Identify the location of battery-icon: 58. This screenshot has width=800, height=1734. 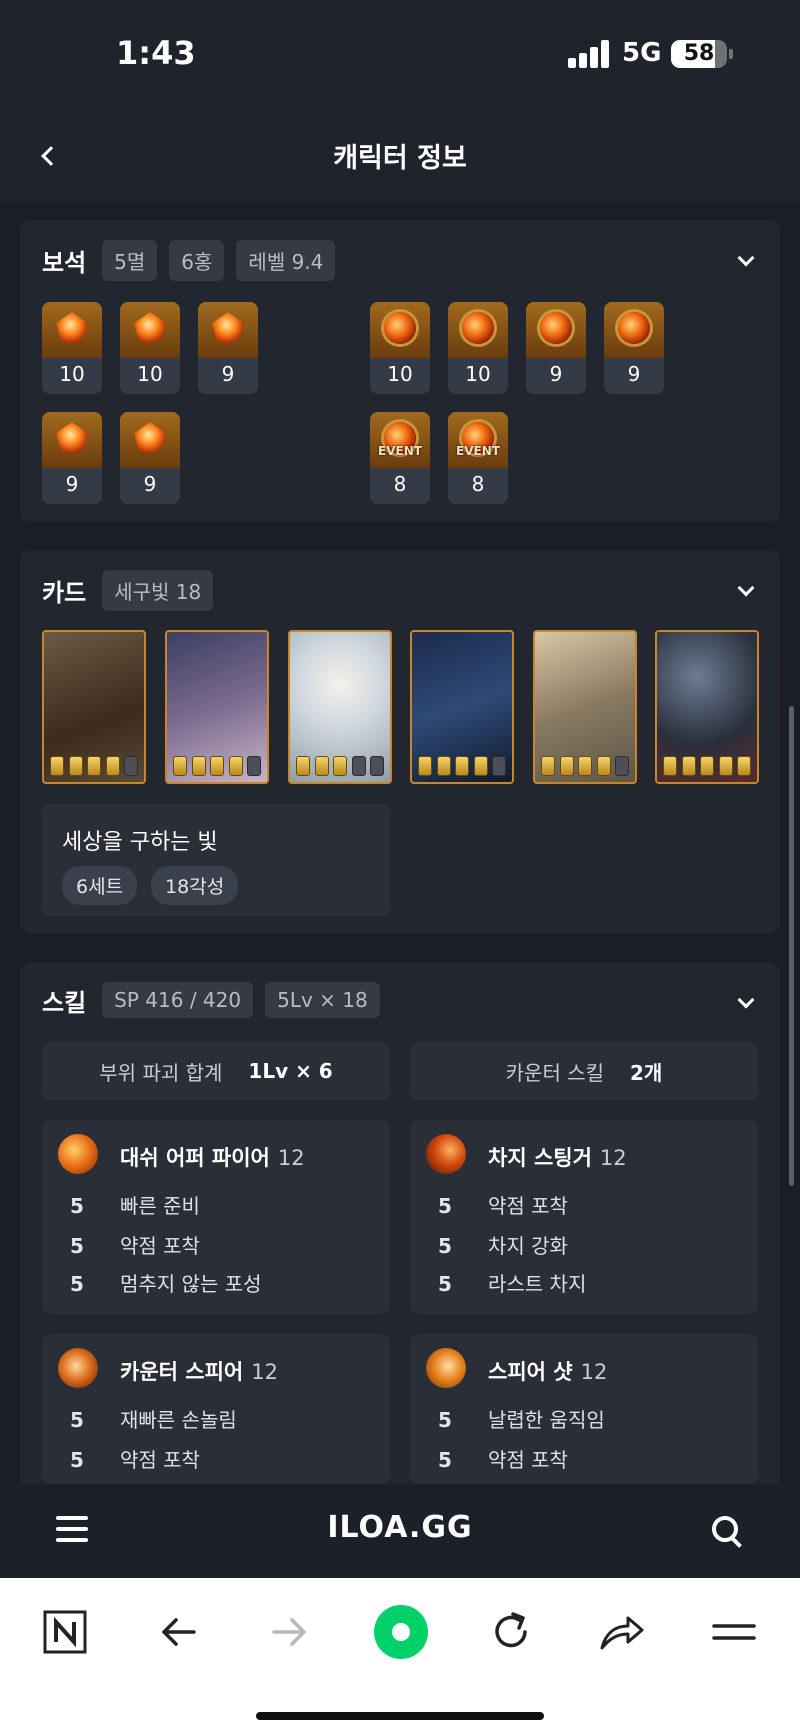
(699, 54).